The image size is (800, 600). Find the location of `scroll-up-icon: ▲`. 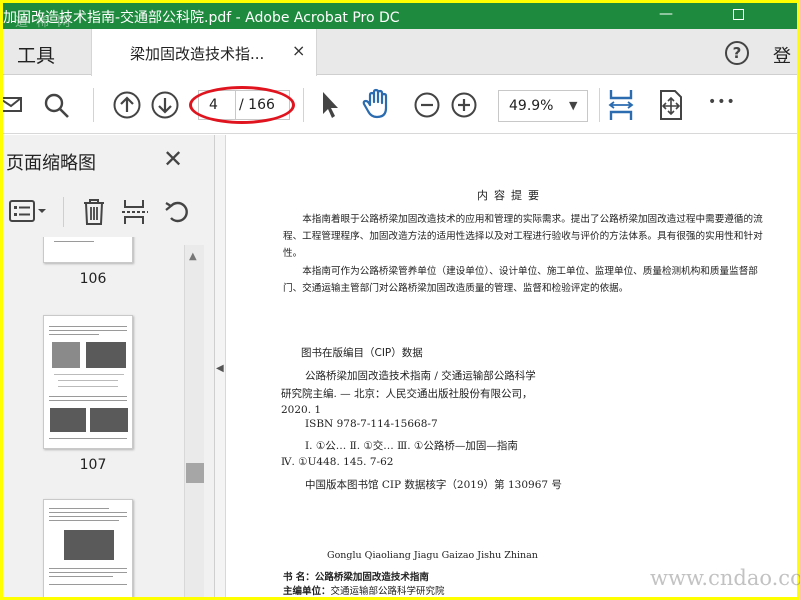

scroll-up-icon: ▲ is located at coordinates (193, 256).